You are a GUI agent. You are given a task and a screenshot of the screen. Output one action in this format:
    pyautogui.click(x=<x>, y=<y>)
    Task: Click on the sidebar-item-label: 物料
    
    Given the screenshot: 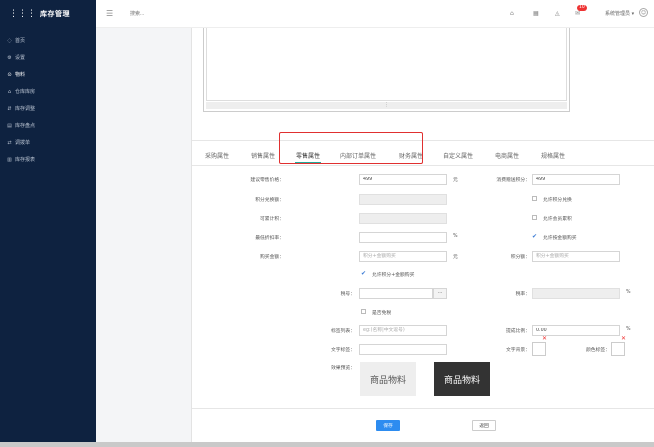 What is the action you would take?
    pyautogui.click(x=20, y=75)
    